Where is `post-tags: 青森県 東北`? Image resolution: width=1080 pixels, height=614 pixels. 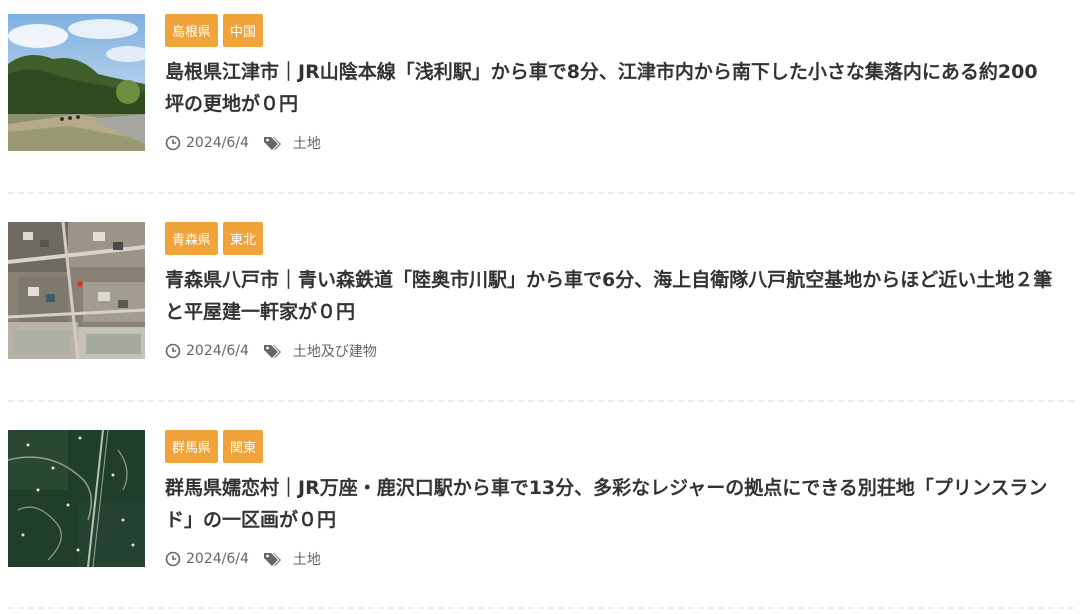
post-tags: 青森県 東北 is located at coordinates (615, 238).